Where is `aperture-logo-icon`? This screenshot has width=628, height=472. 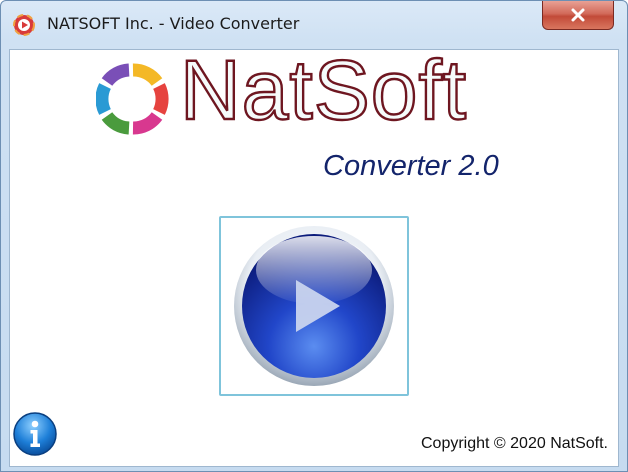 aperture-logo-icon is located at coordinates (132, 99).